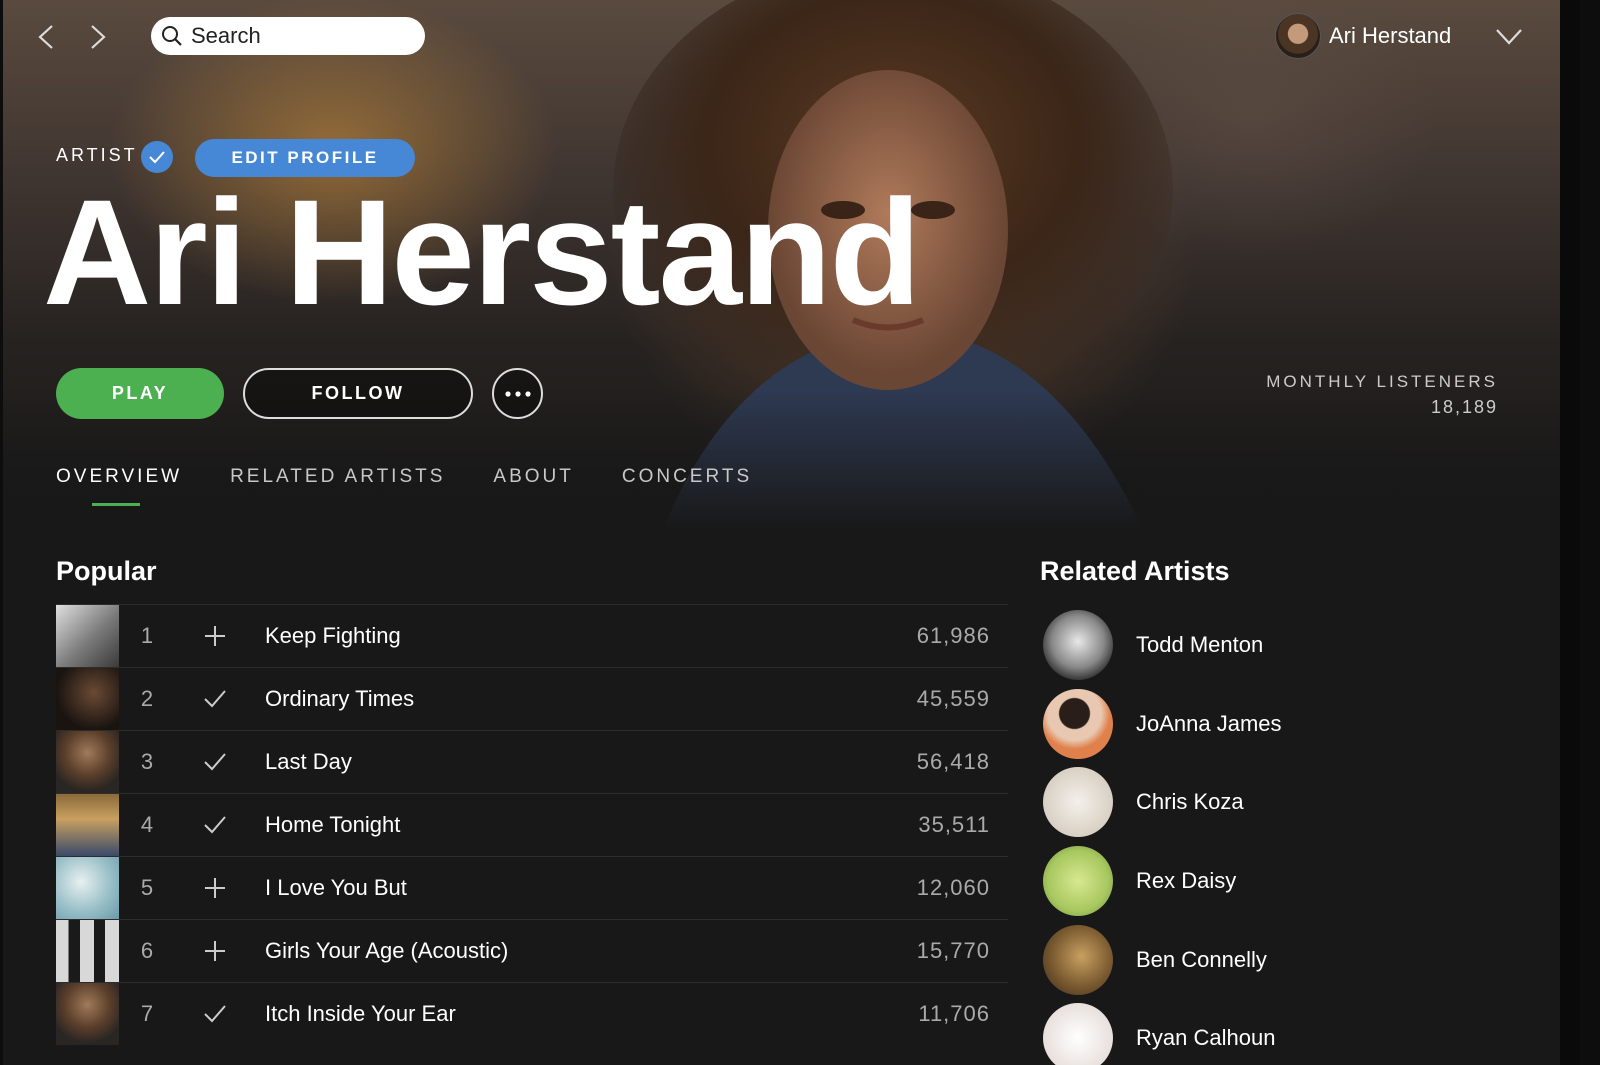 The height and width of the screenshot is (1065, 1600). What do you see at coordinates (147, 950) in the screenshot?
I see `track-number: 6` at bounding box center [147, 950].